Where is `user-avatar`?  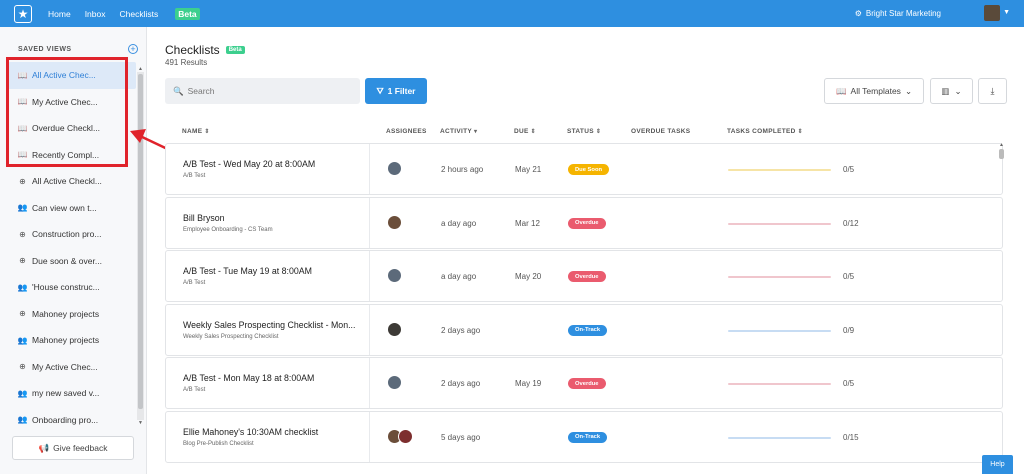
user-avatar is located at coordinates (992, 13).